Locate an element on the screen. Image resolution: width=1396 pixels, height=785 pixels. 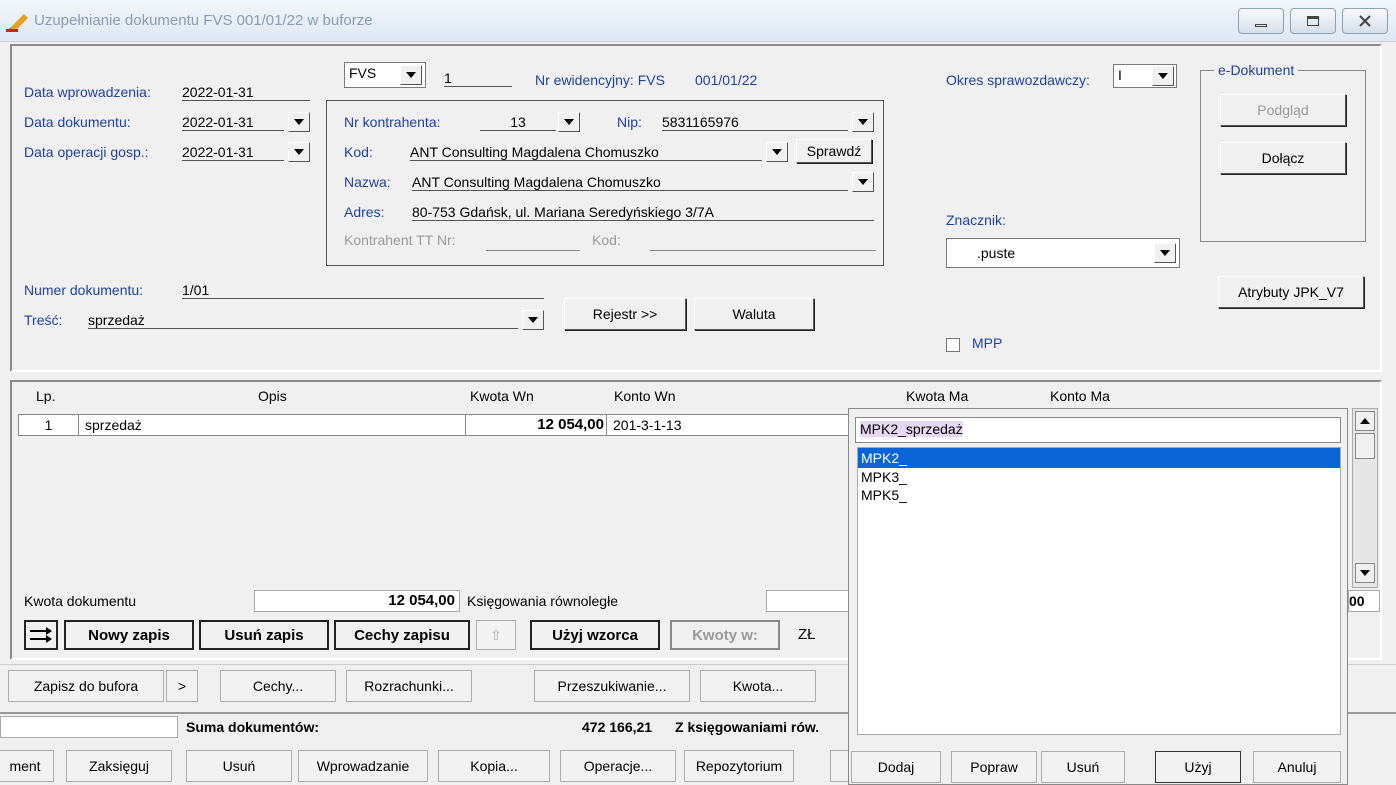
znacznik-select: .puste is located at coordinates (1063, 253).